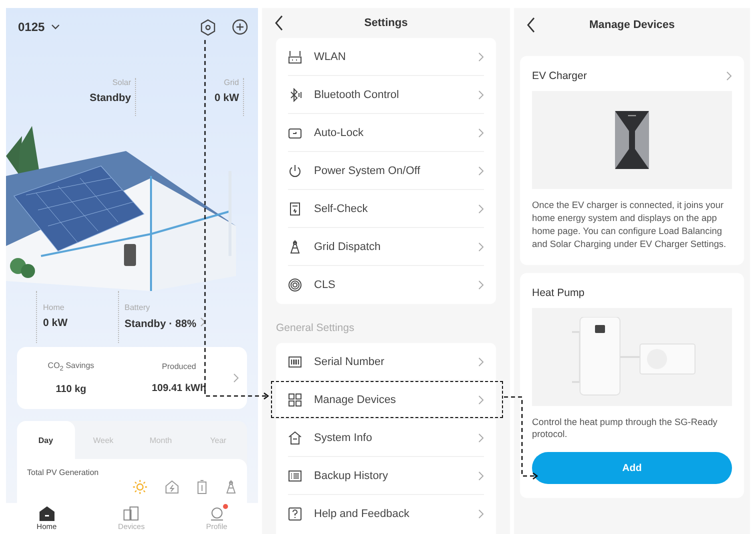 This screenshot has height=534, width=756. I want to click on house-icon, so click(295, 437).